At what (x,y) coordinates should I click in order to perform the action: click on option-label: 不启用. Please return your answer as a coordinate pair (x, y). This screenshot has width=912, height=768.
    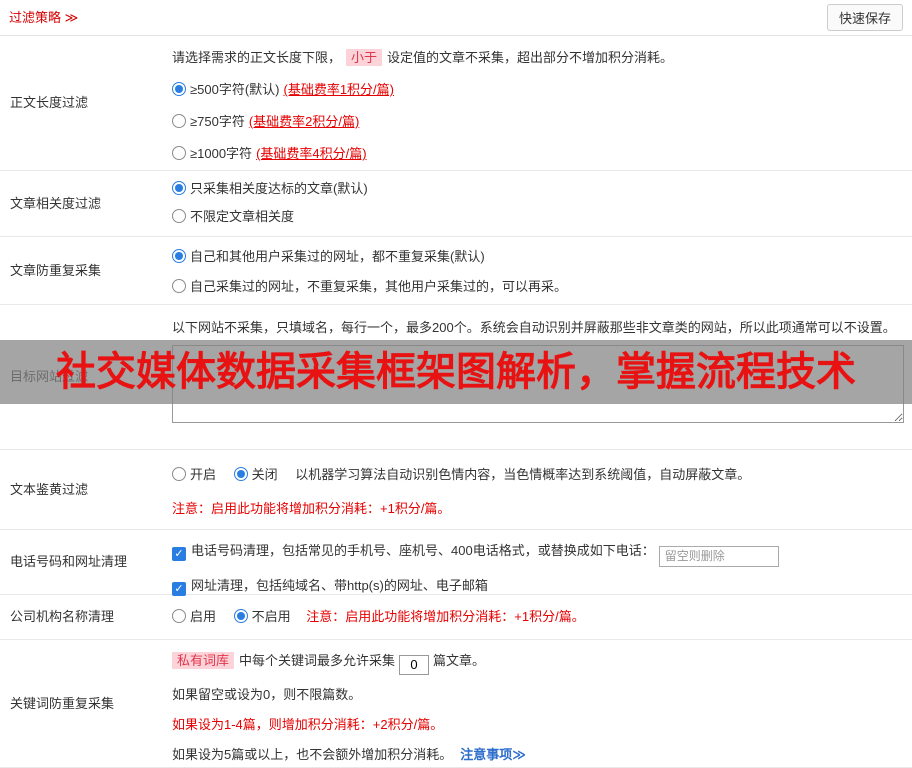
    Looking at the image, I should click on (271, 616).